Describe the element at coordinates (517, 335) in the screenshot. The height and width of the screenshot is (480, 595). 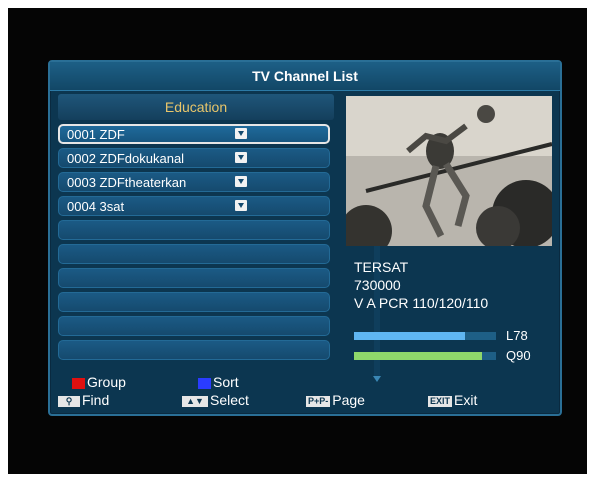
I see `signal-level-label: L78` at that location.